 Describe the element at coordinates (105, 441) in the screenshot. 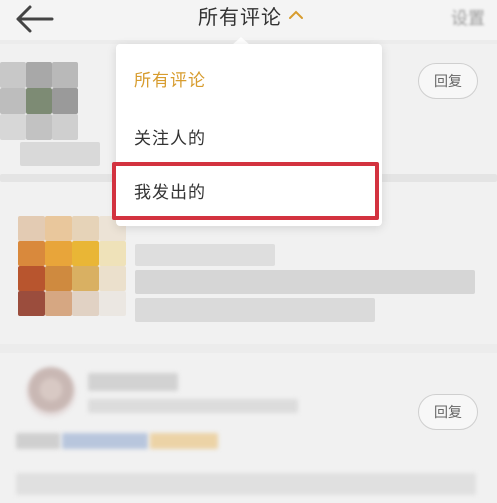

I see `comment-link` at that location.